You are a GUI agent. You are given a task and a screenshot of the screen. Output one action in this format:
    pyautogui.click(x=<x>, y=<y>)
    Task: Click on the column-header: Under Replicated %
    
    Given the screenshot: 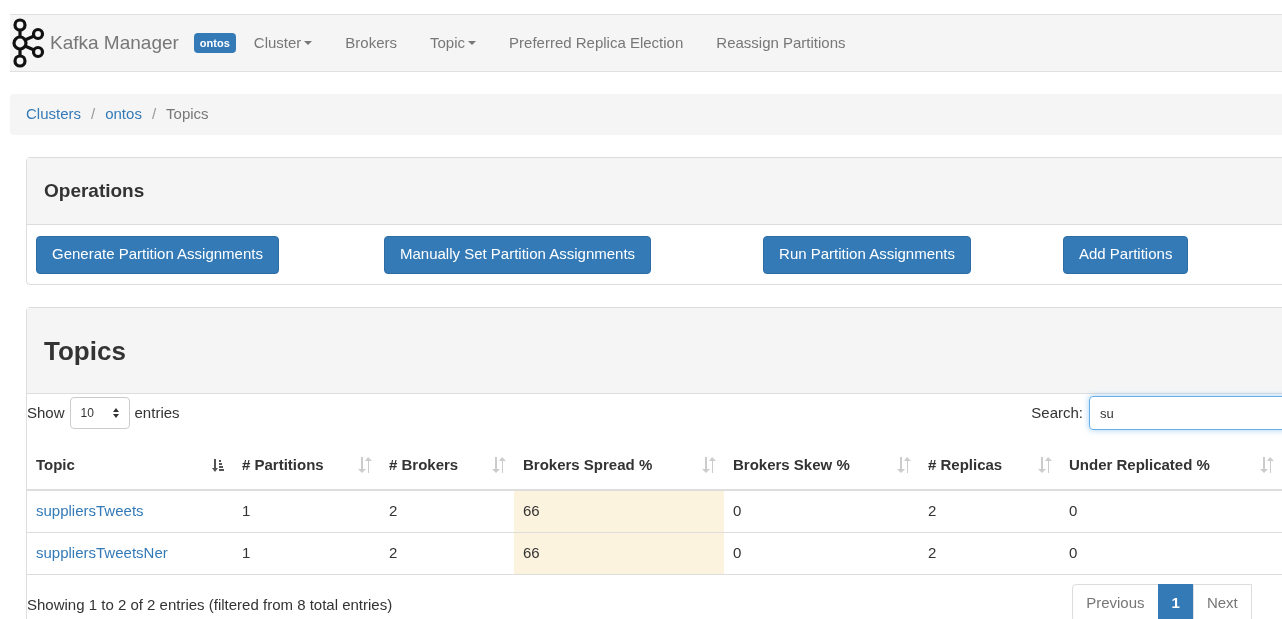 What is the action you would take?
    pyautogui.click(x=1139, y=465)
    